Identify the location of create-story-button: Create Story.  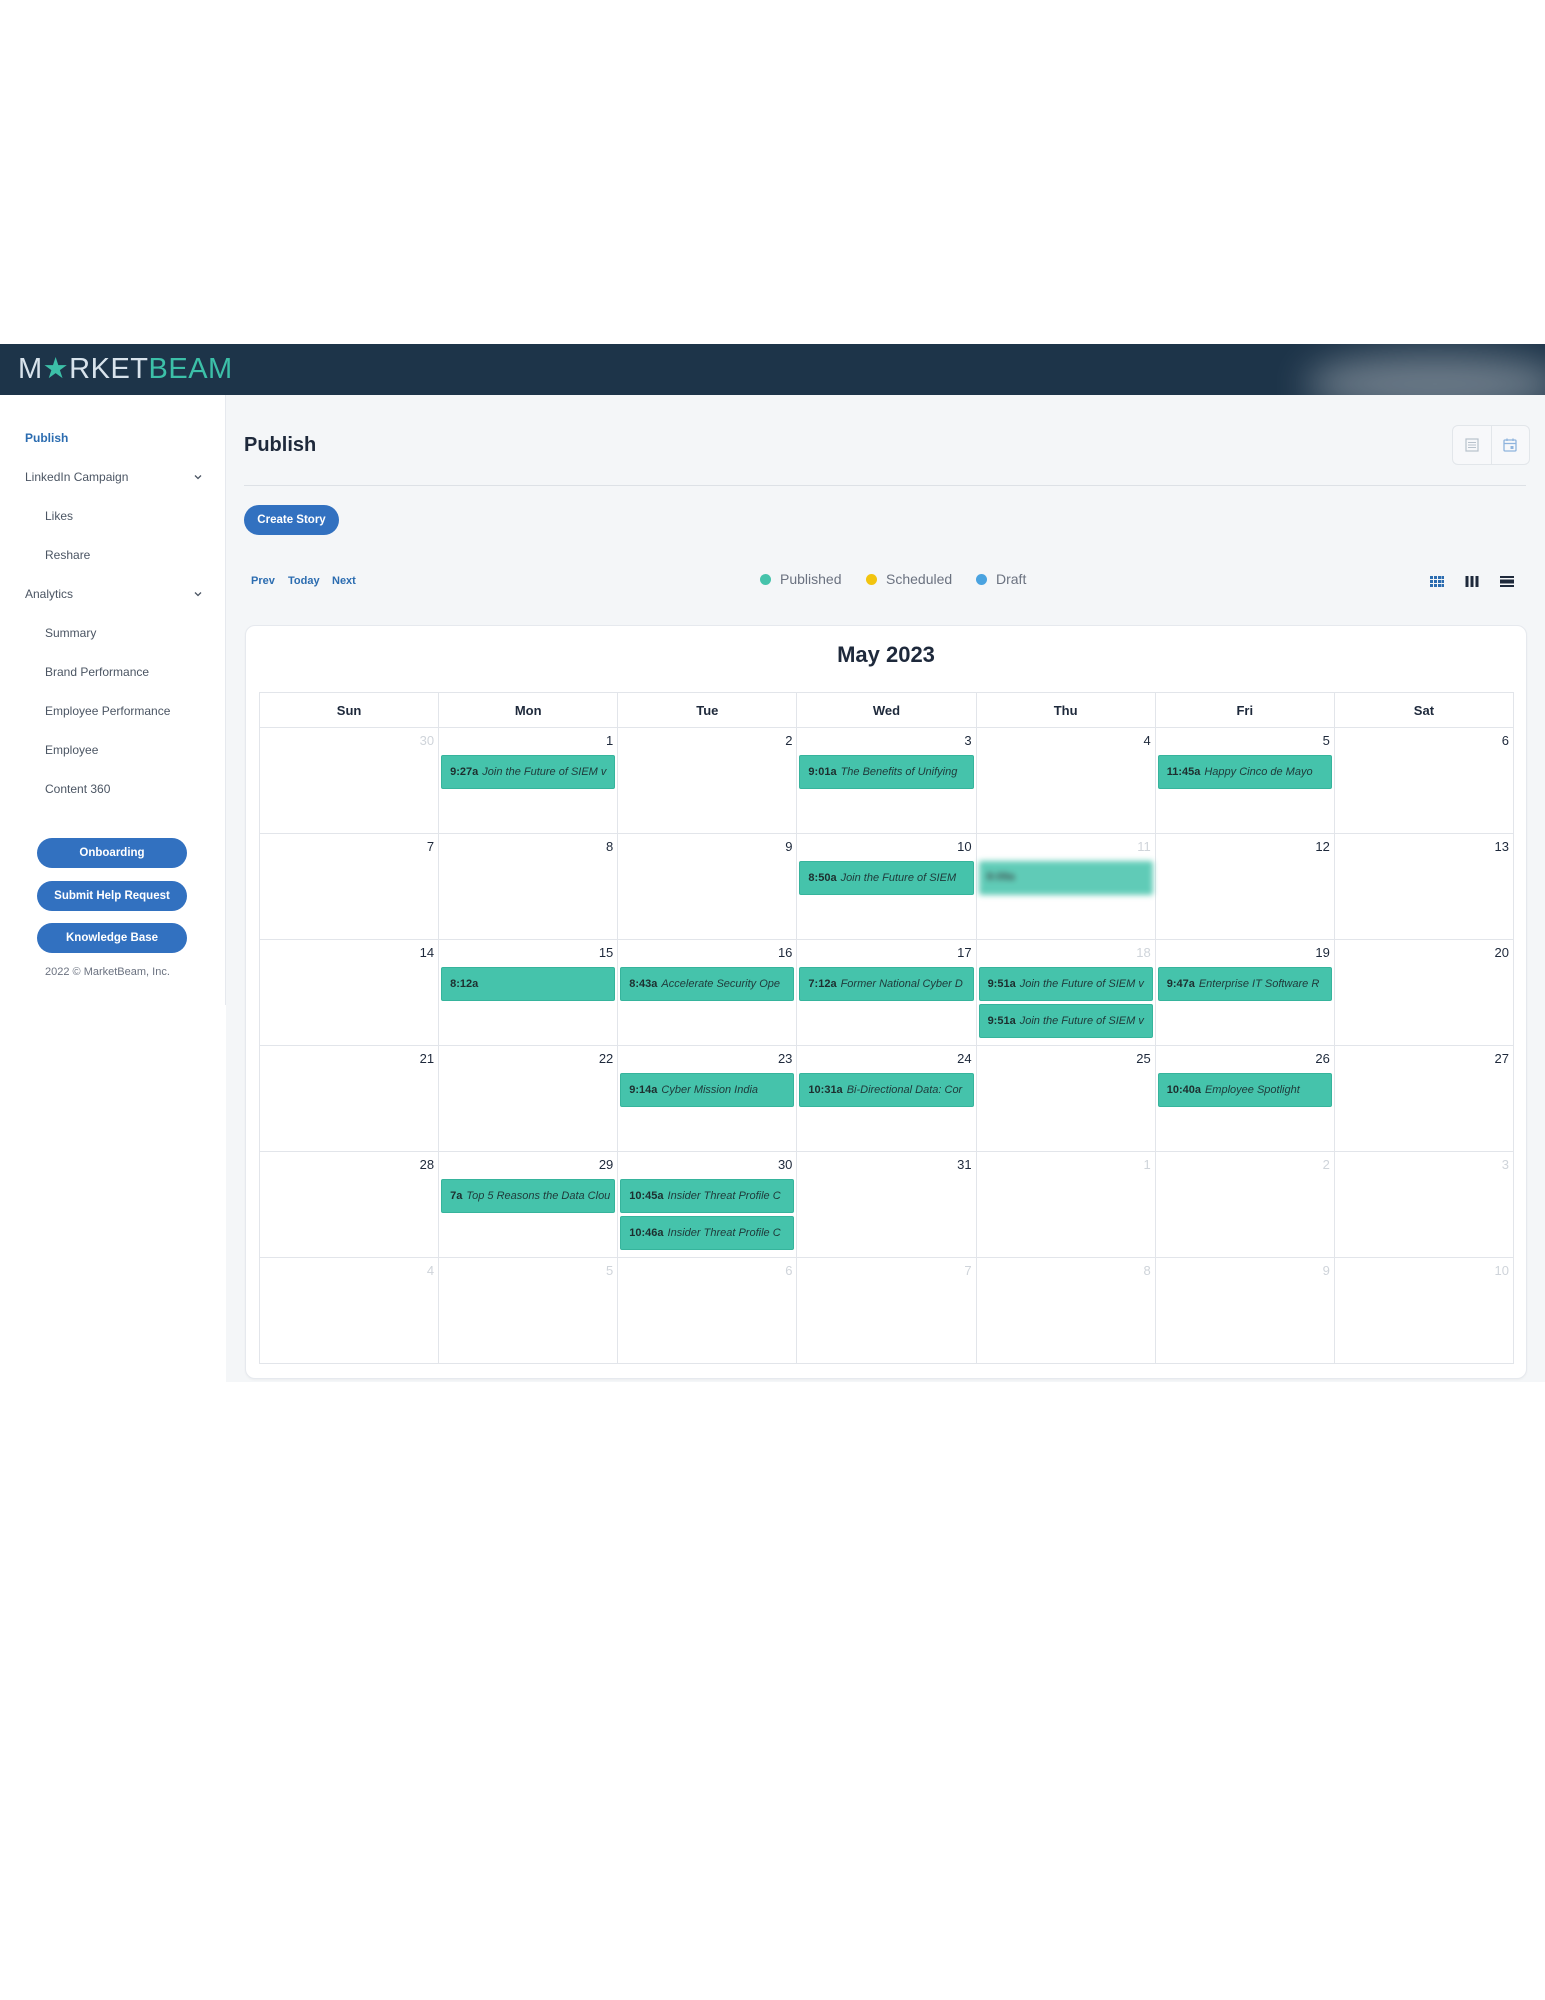
(291, 520).